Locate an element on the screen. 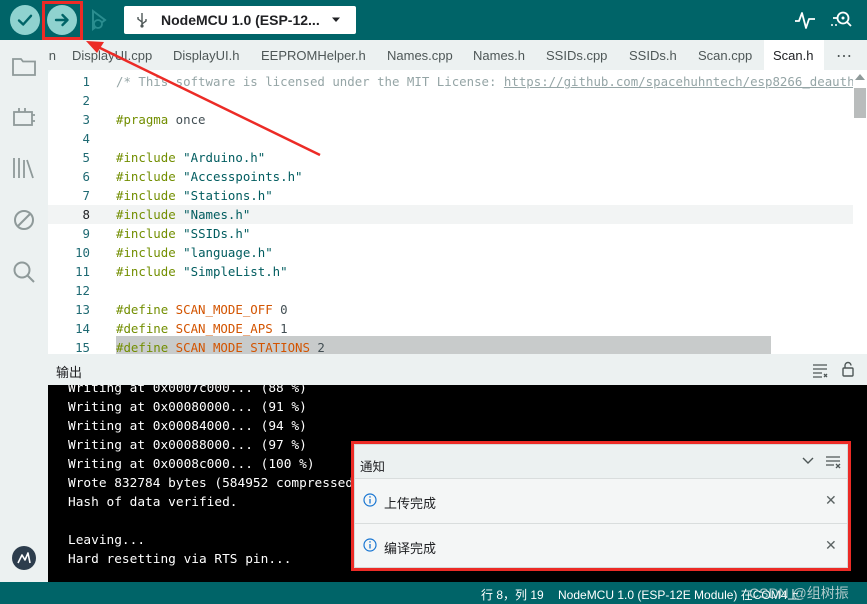 This screenshot has width=867, height=604. code-text: #define SCAN_MODE_OFF 0 is located at coordinates (202, 309).